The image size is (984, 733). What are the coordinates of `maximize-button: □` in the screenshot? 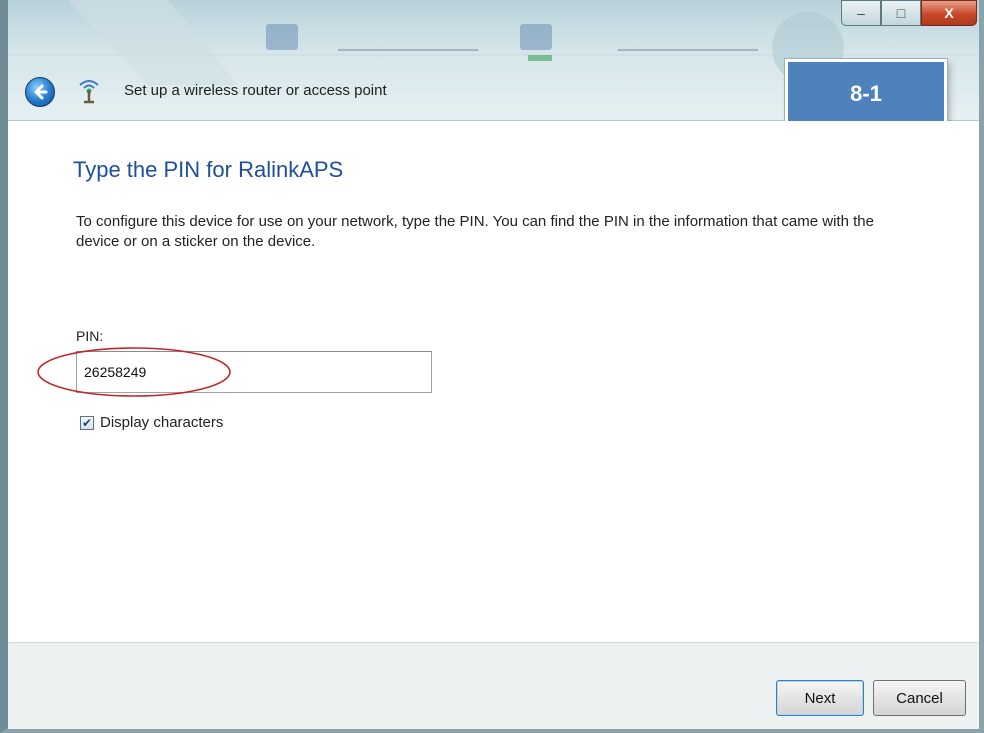 It's located at (901, 13).